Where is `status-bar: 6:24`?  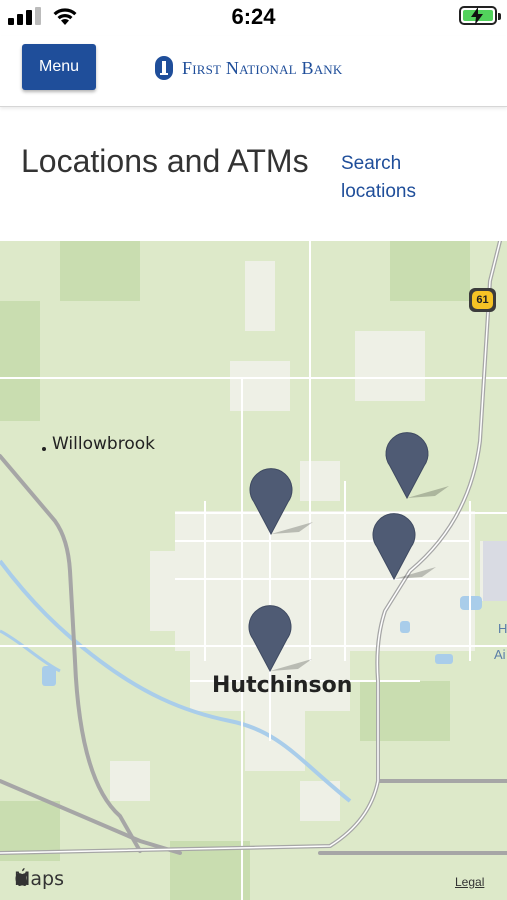 status-bar: 6:24 is located at coordinates (253, 18).